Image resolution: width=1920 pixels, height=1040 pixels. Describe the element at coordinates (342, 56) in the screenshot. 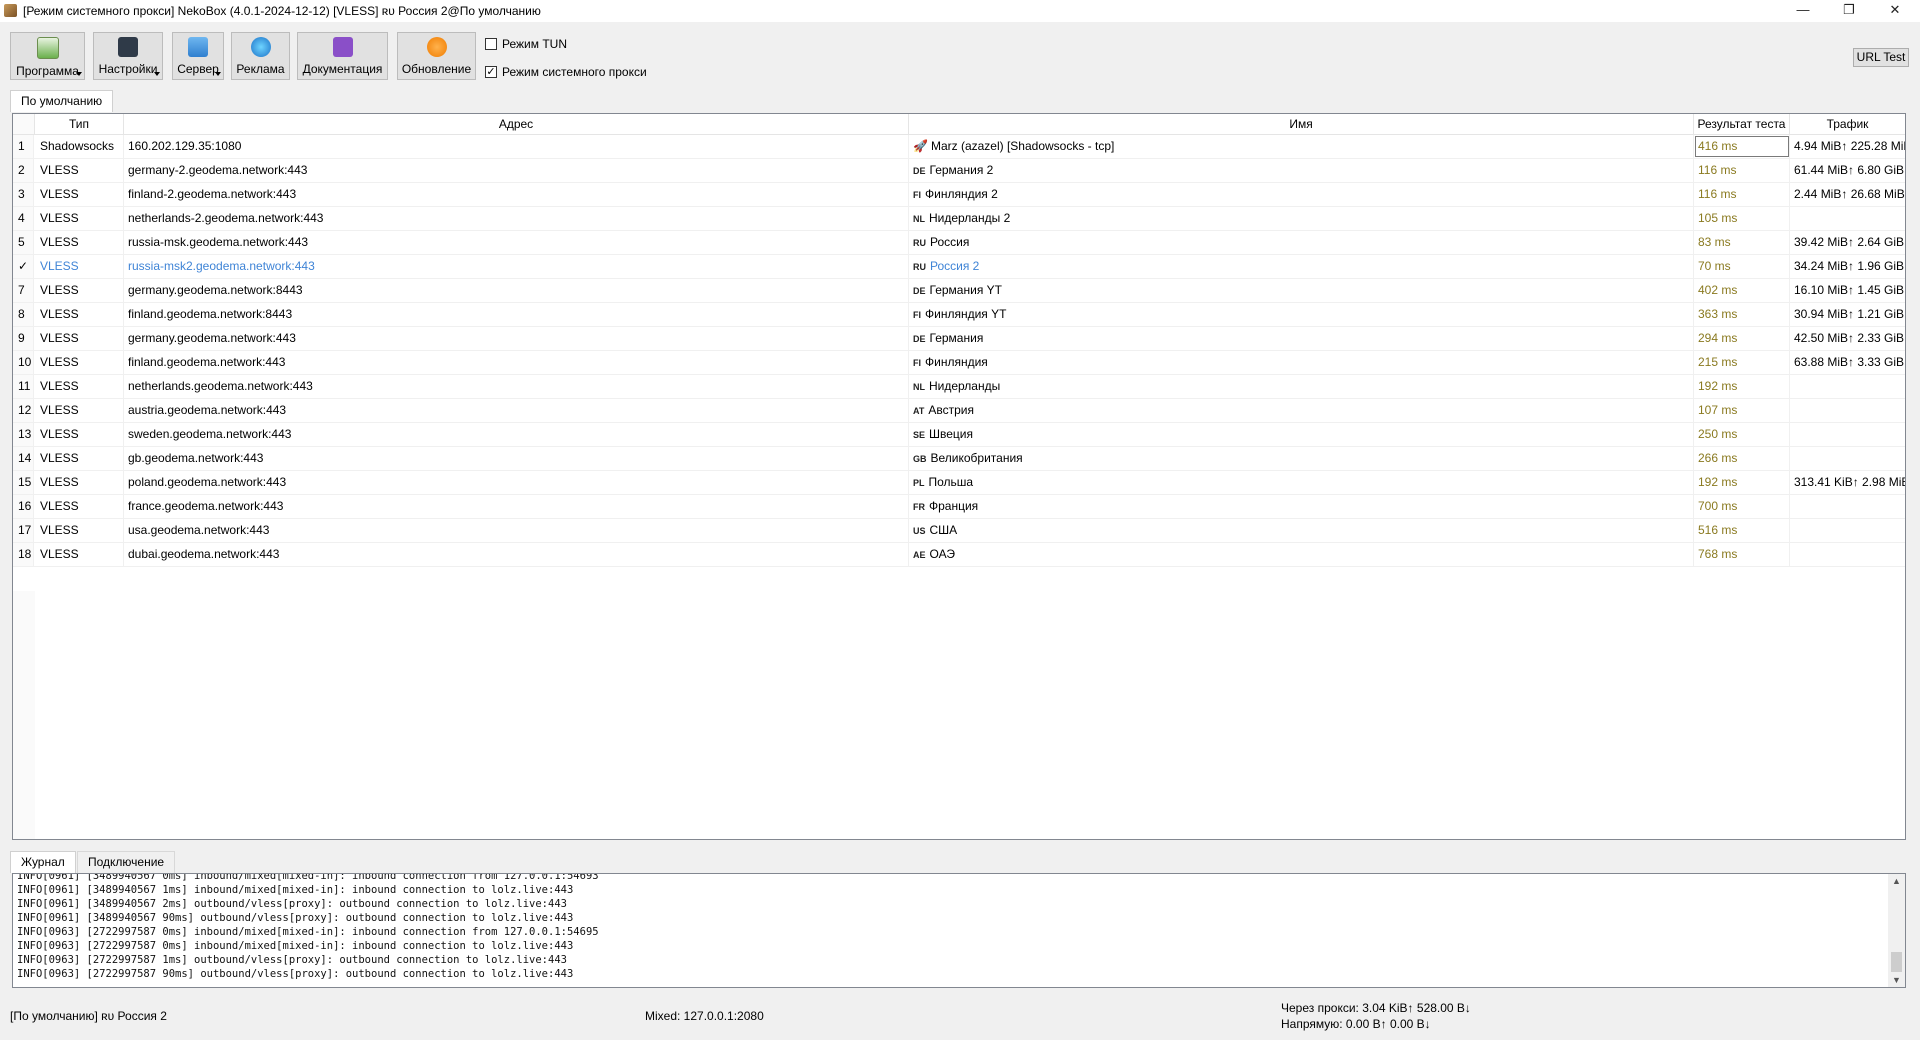

I see `documentation-button: Документация` at that location.